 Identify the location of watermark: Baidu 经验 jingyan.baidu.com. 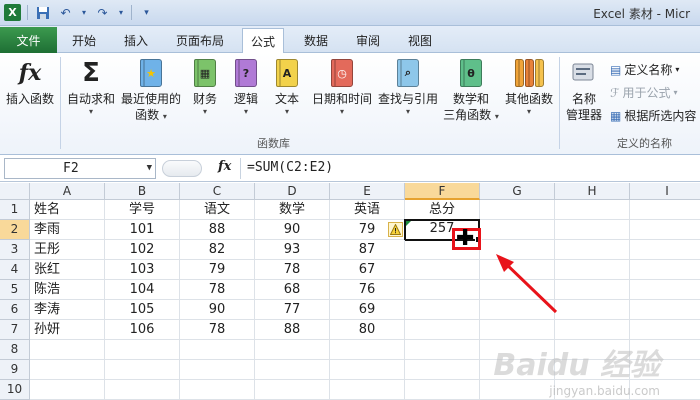
(576, 369).